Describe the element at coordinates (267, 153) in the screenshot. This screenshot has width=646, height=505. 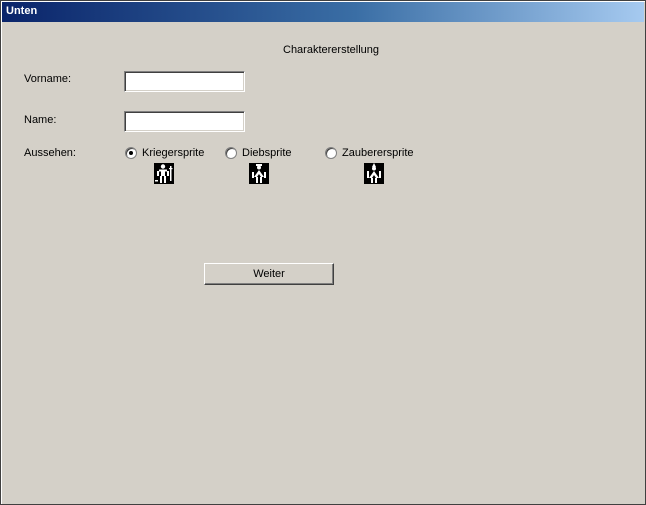
I see `radio-label-diebsprite: Diebsprite` at that location.